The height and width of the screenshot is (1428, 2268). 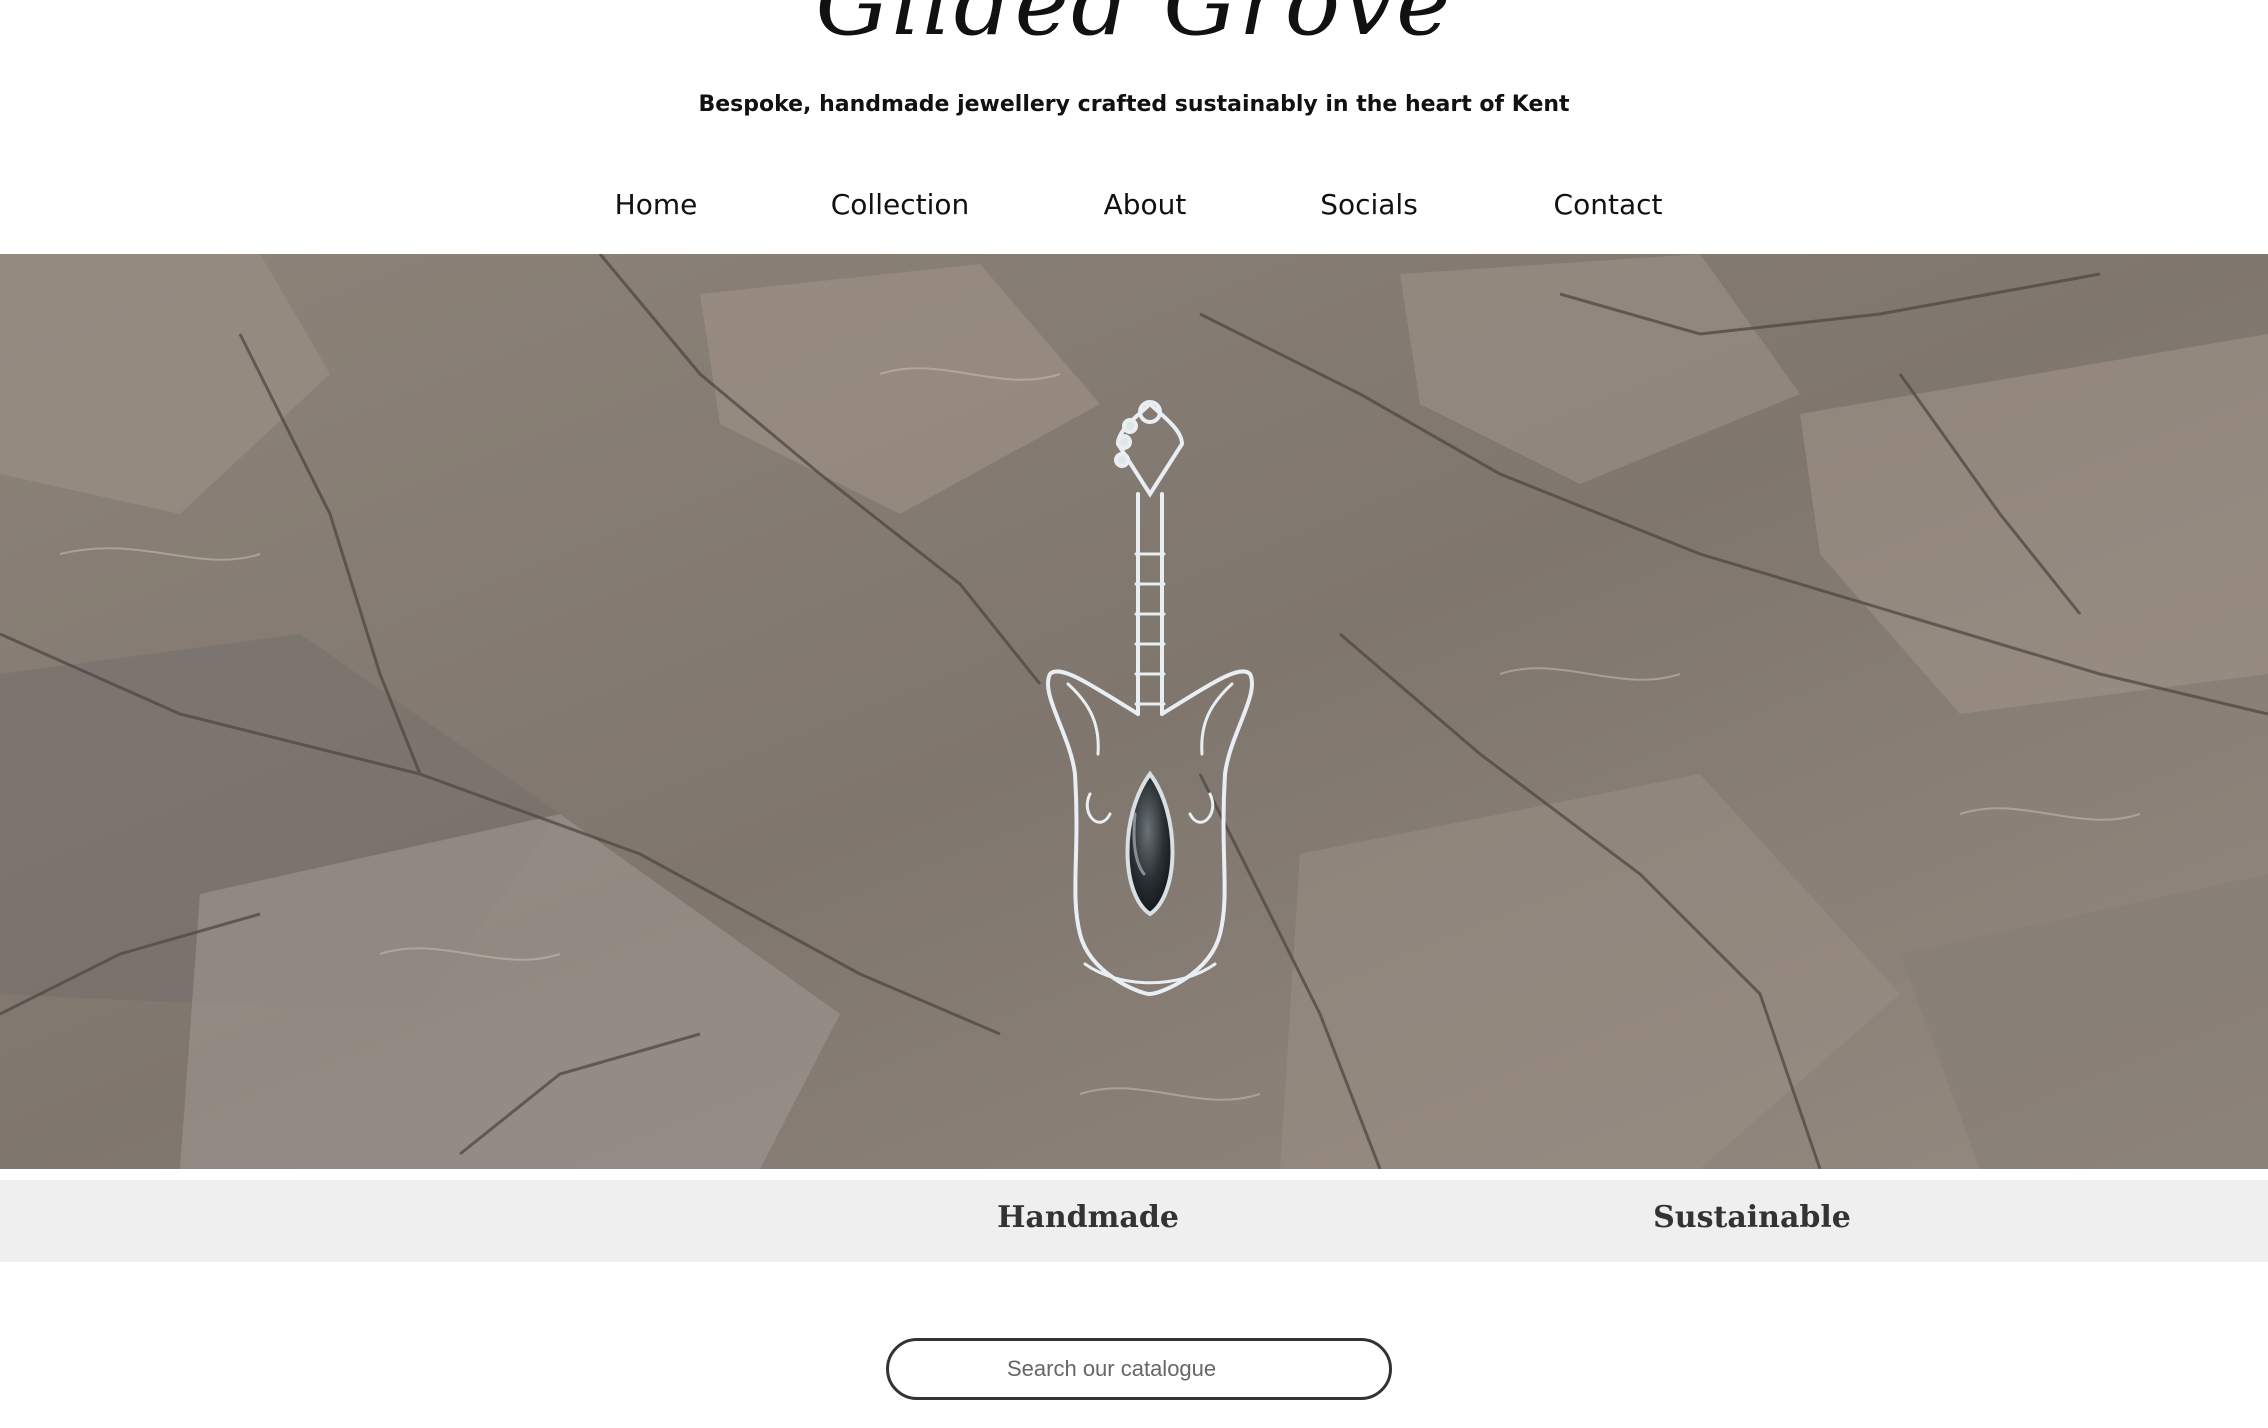 I want to click on nav-home: Home, so click(x=656, y=204).